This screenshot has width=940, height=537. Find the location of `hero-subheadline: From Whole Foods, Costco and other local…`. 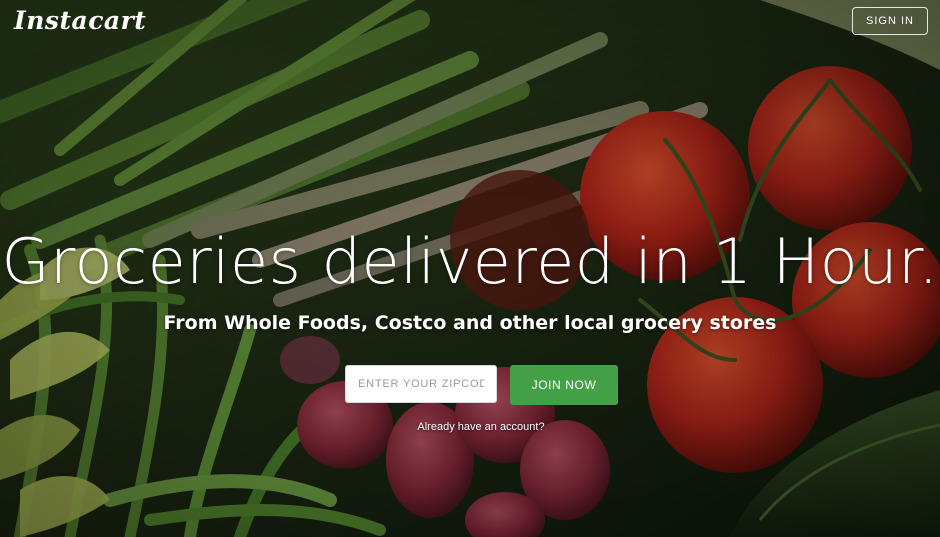

hero-subheadline: From Whole Foods, Costco and other local… is located at coordinates (470, 323).